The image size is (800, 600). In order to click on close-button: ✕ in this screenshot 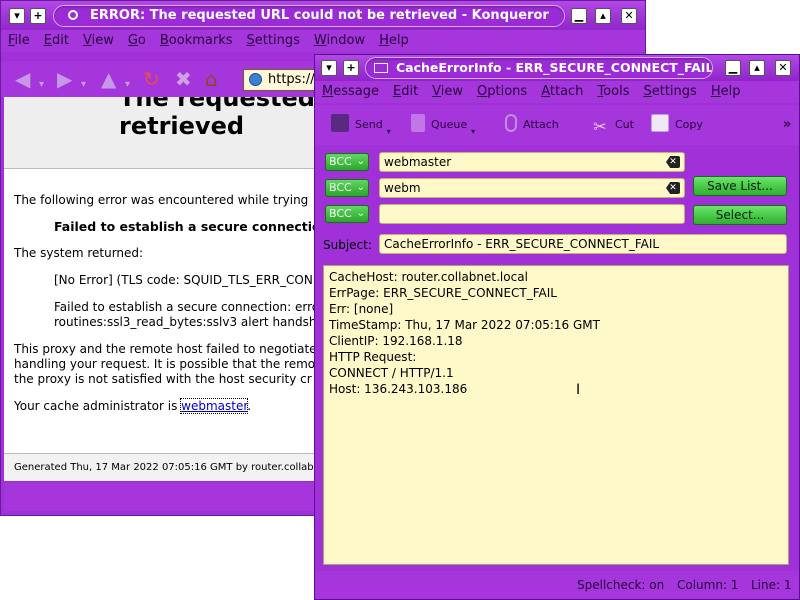, I will do `click(629, 16)`.